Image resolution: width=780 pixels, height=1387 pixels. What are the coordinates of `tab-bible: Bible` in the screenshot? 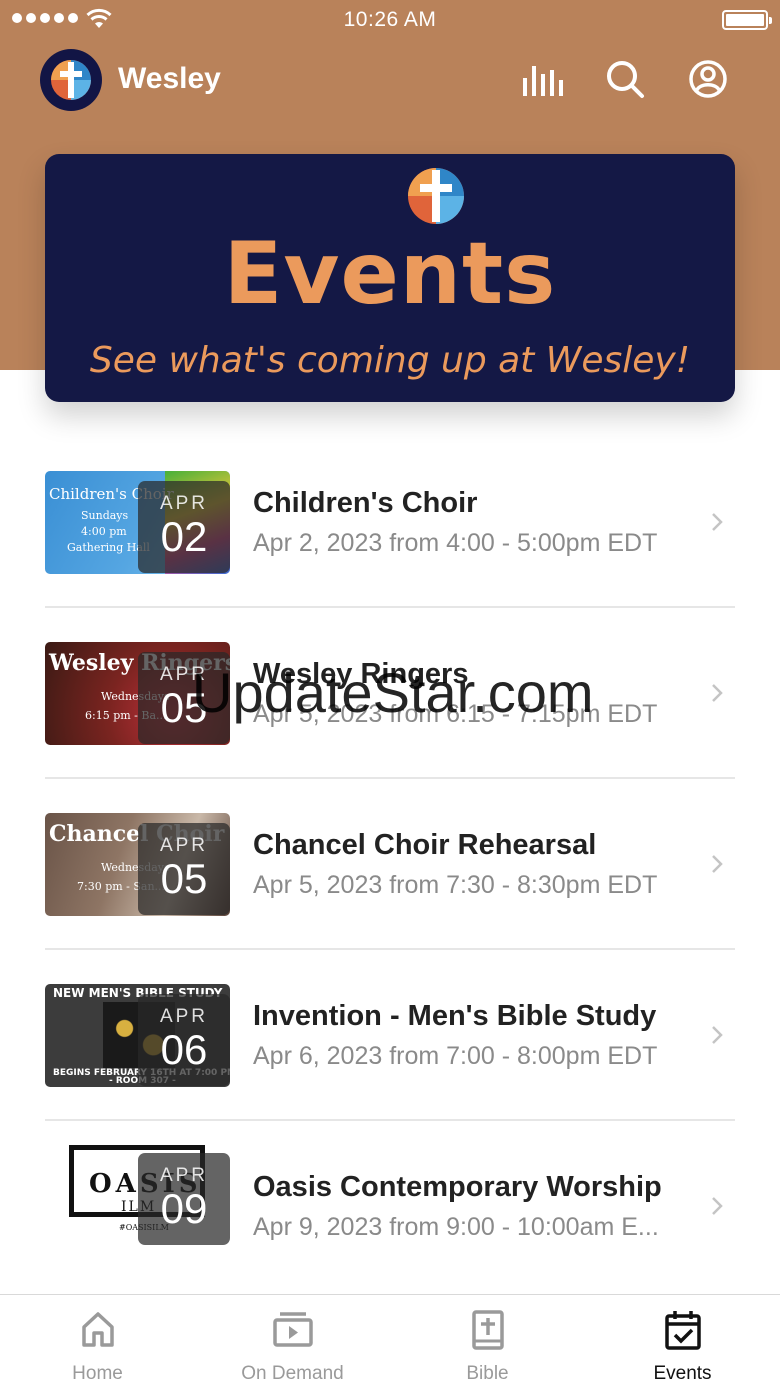 It's located at (487, 1341).